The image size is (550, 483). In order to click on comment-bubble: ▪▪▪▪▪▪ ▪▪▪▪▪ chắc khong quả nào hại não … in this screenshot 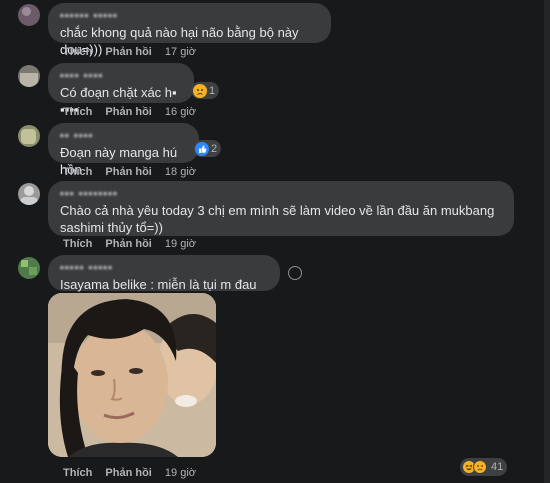, I will do `click(189, 30)`.